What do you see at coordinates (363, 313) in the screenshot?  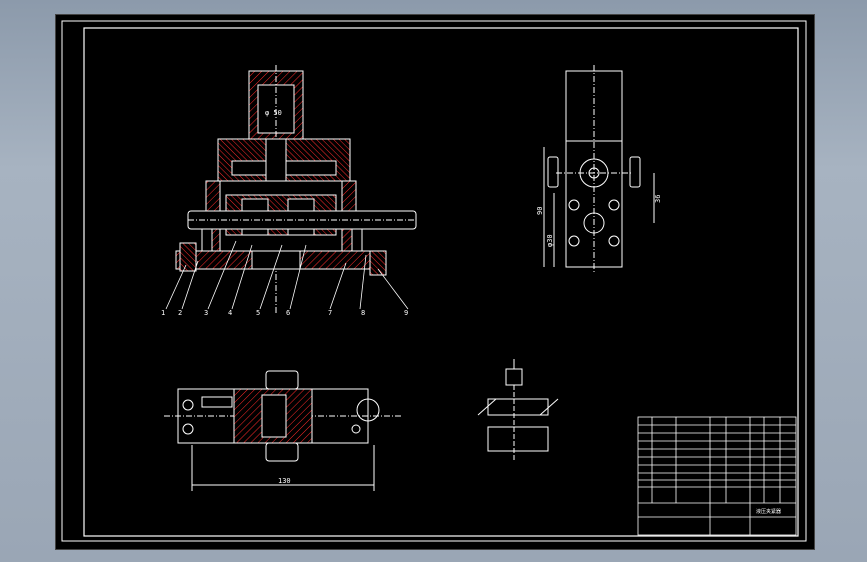 I see `part-label: 8` at bounding box center [363, 313].